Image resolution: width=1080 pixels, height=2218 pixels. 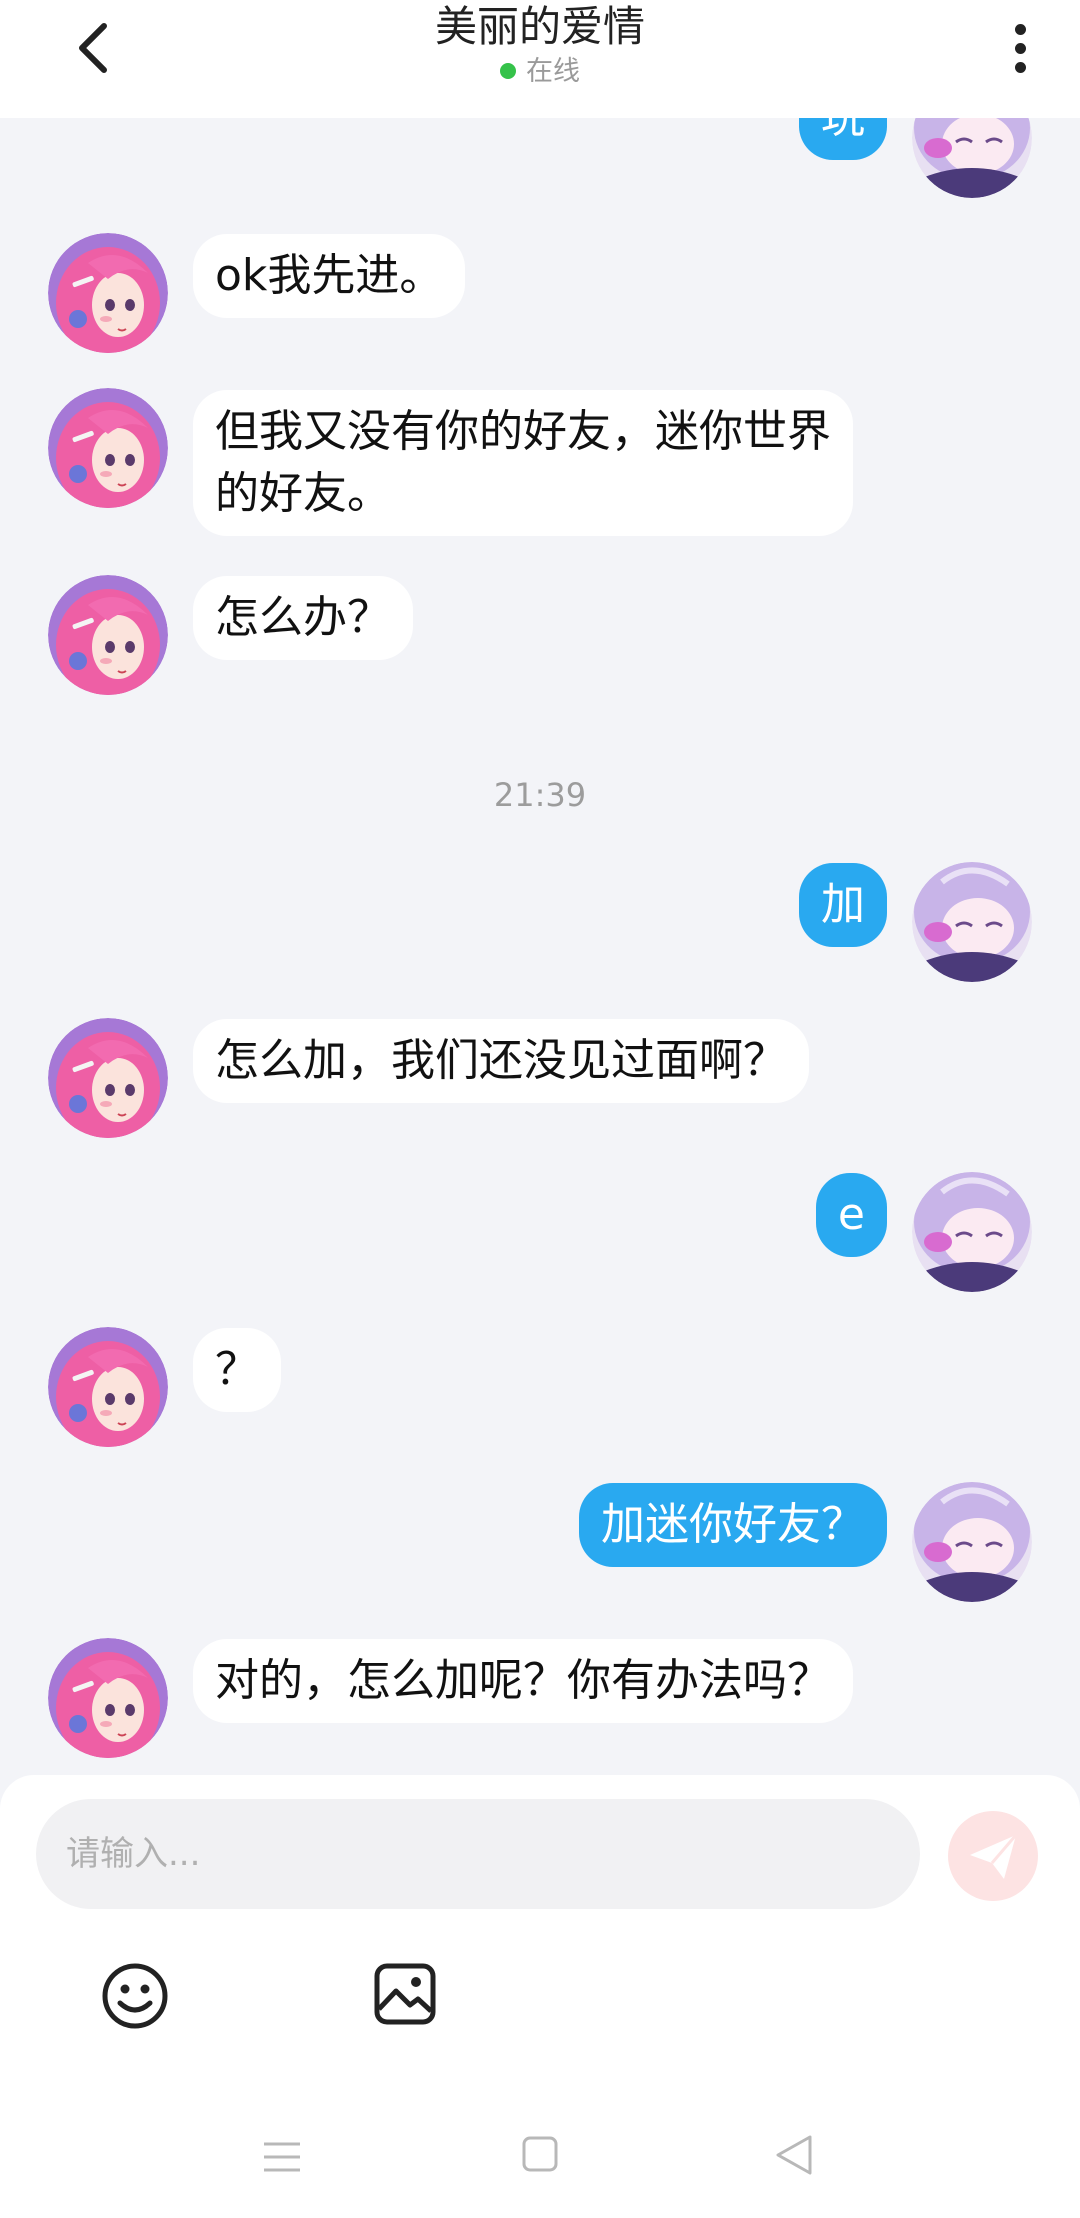 What do you see at coordinates (539, 26) in the screenshot?
I see `contact-name: 美丽的爱情` at bounding box center [539, 26].